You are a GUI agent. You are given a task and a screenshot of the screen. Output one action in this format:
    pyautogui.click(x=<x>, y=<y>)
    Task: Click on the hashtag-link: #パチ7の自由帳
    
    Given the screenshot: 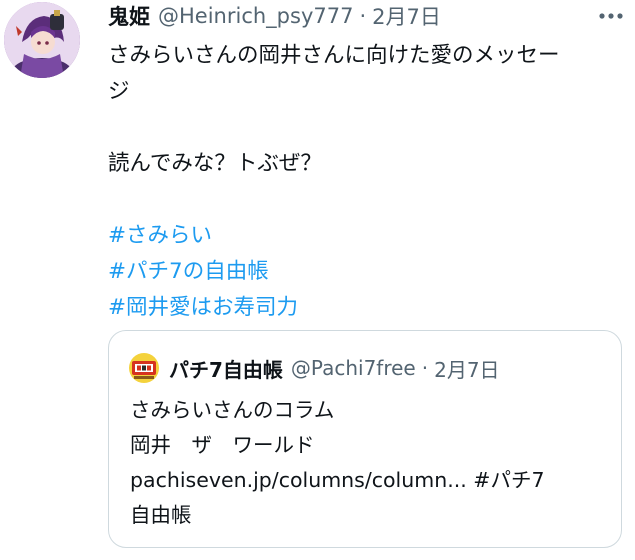 What is the action you would take?
    pyautogui.click(x=365, y=272)
    